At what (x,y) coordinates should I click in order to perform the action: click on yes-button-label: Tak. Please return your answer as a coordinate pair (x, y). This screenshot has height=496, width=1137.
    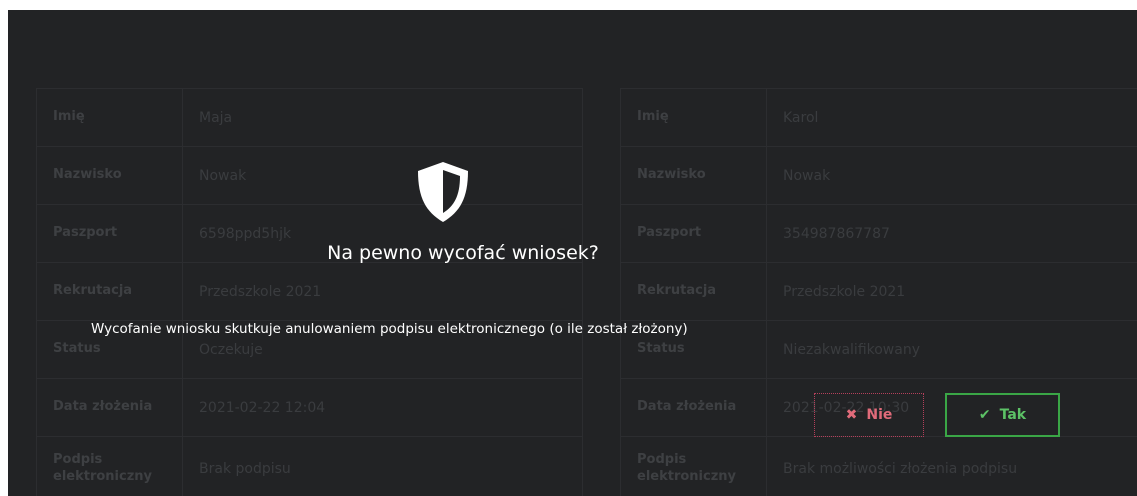
    Looking at the image, I should click on (1013, 415).